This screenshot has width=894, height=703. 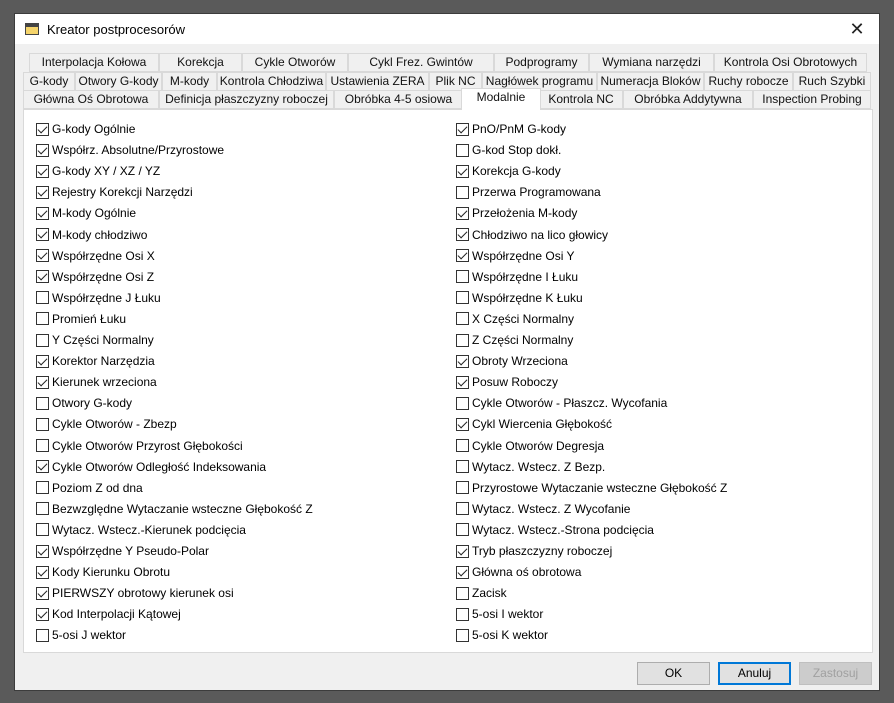 I want to click on checkbox-item: Cykle Otworów - Zbezp, so click(x=106, y=424).